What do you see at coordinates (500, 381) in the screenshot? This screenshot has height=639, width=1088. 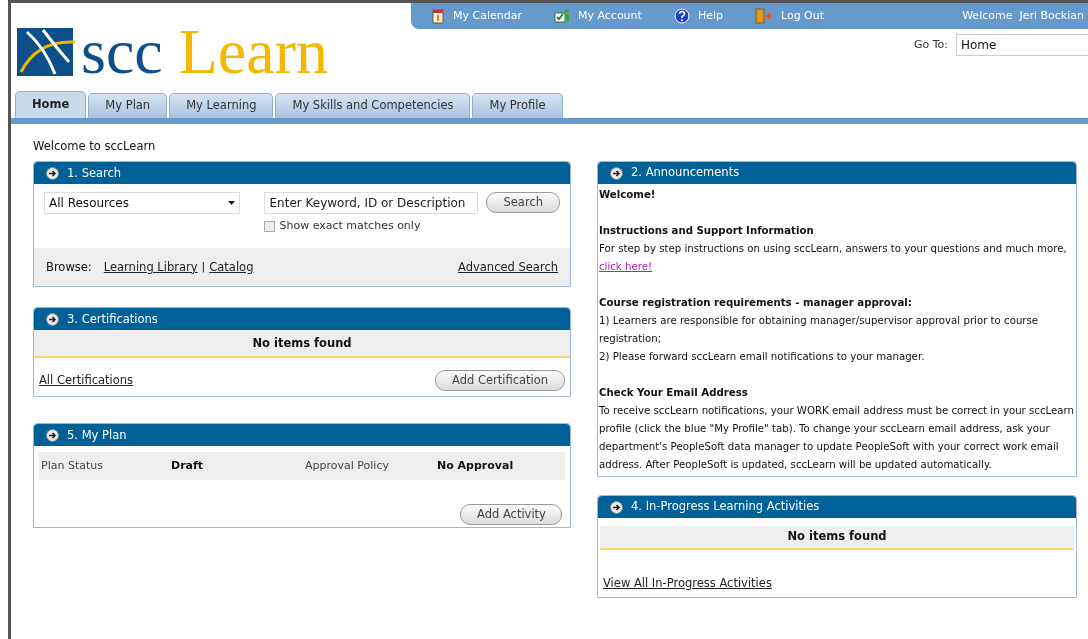 I see `add-certification-button: Add Certification` at bounding box center [500, 381].